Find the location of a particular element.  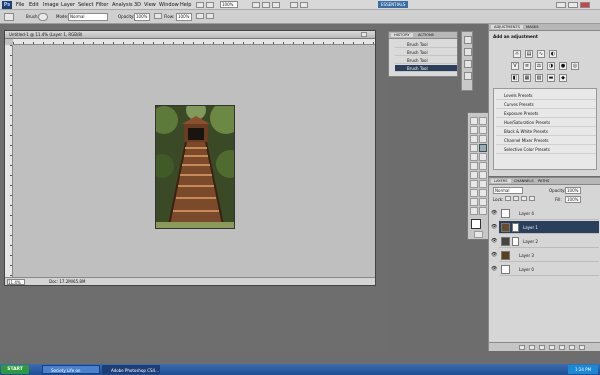

new-adjustment-layer-icon is located at coordinates (552, 347).